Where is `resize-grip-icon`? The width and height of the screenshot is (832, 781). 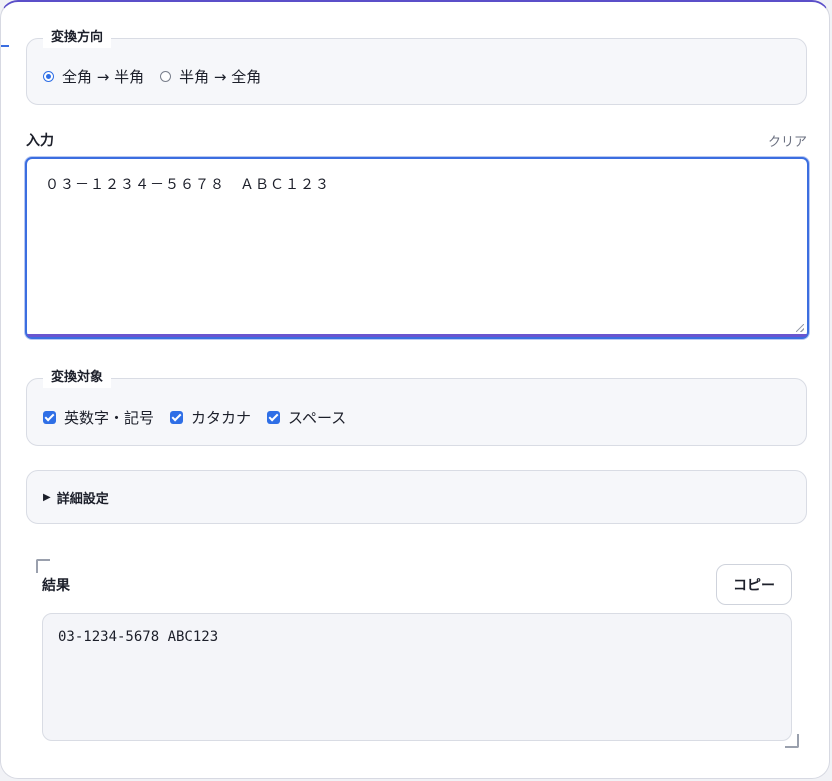 resize-grip-icon is located at coordinates (800, 328).